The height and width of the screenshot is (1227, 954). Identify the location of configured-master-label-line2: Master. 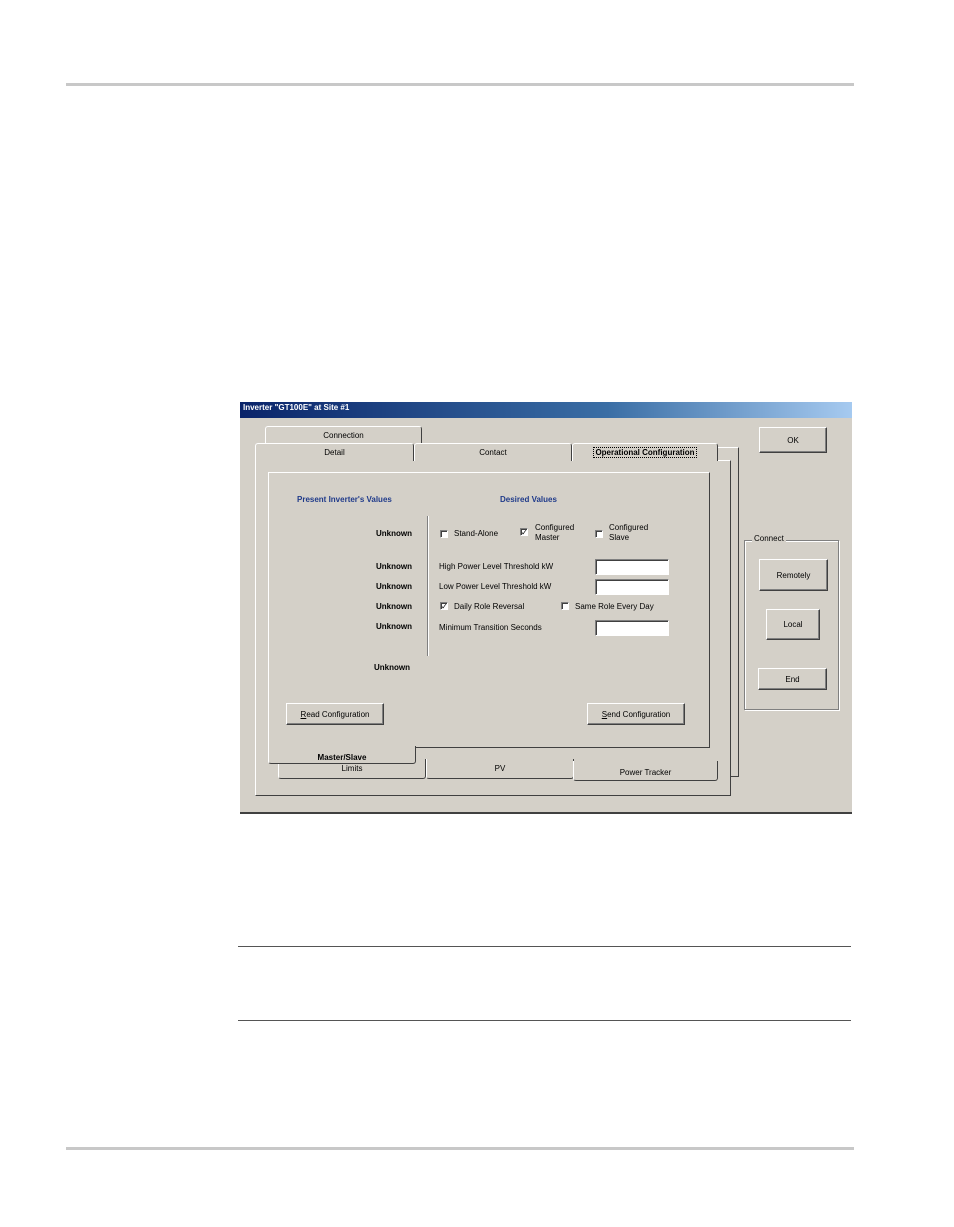
(547, 537).